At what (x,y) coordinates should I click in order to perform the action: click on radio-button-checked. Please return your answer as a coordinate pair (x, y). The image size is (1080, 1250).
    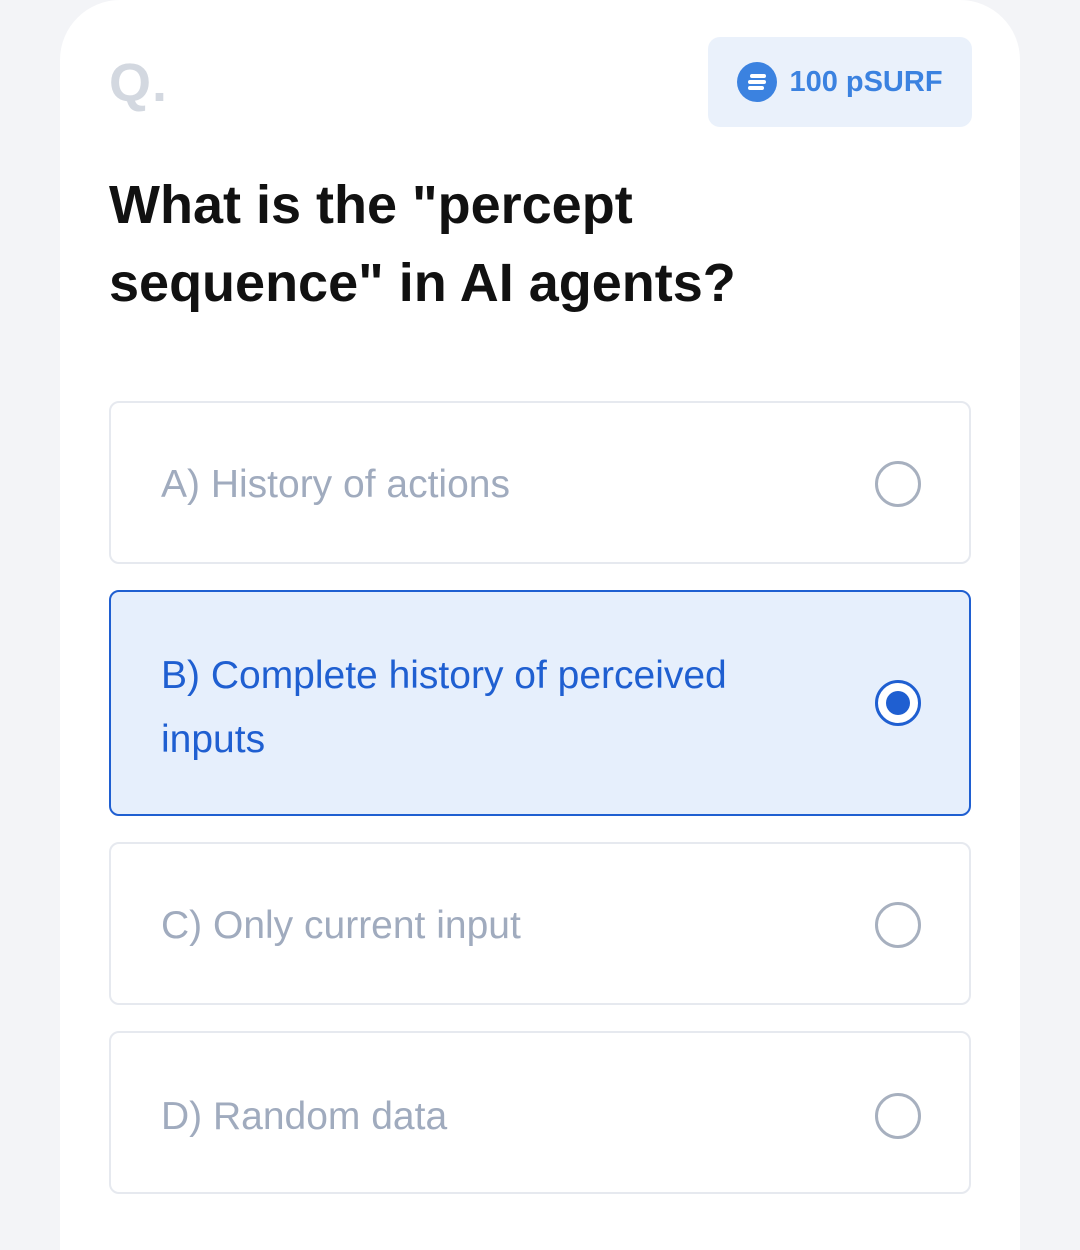
    Looking at the image, I should click on (898, 703).